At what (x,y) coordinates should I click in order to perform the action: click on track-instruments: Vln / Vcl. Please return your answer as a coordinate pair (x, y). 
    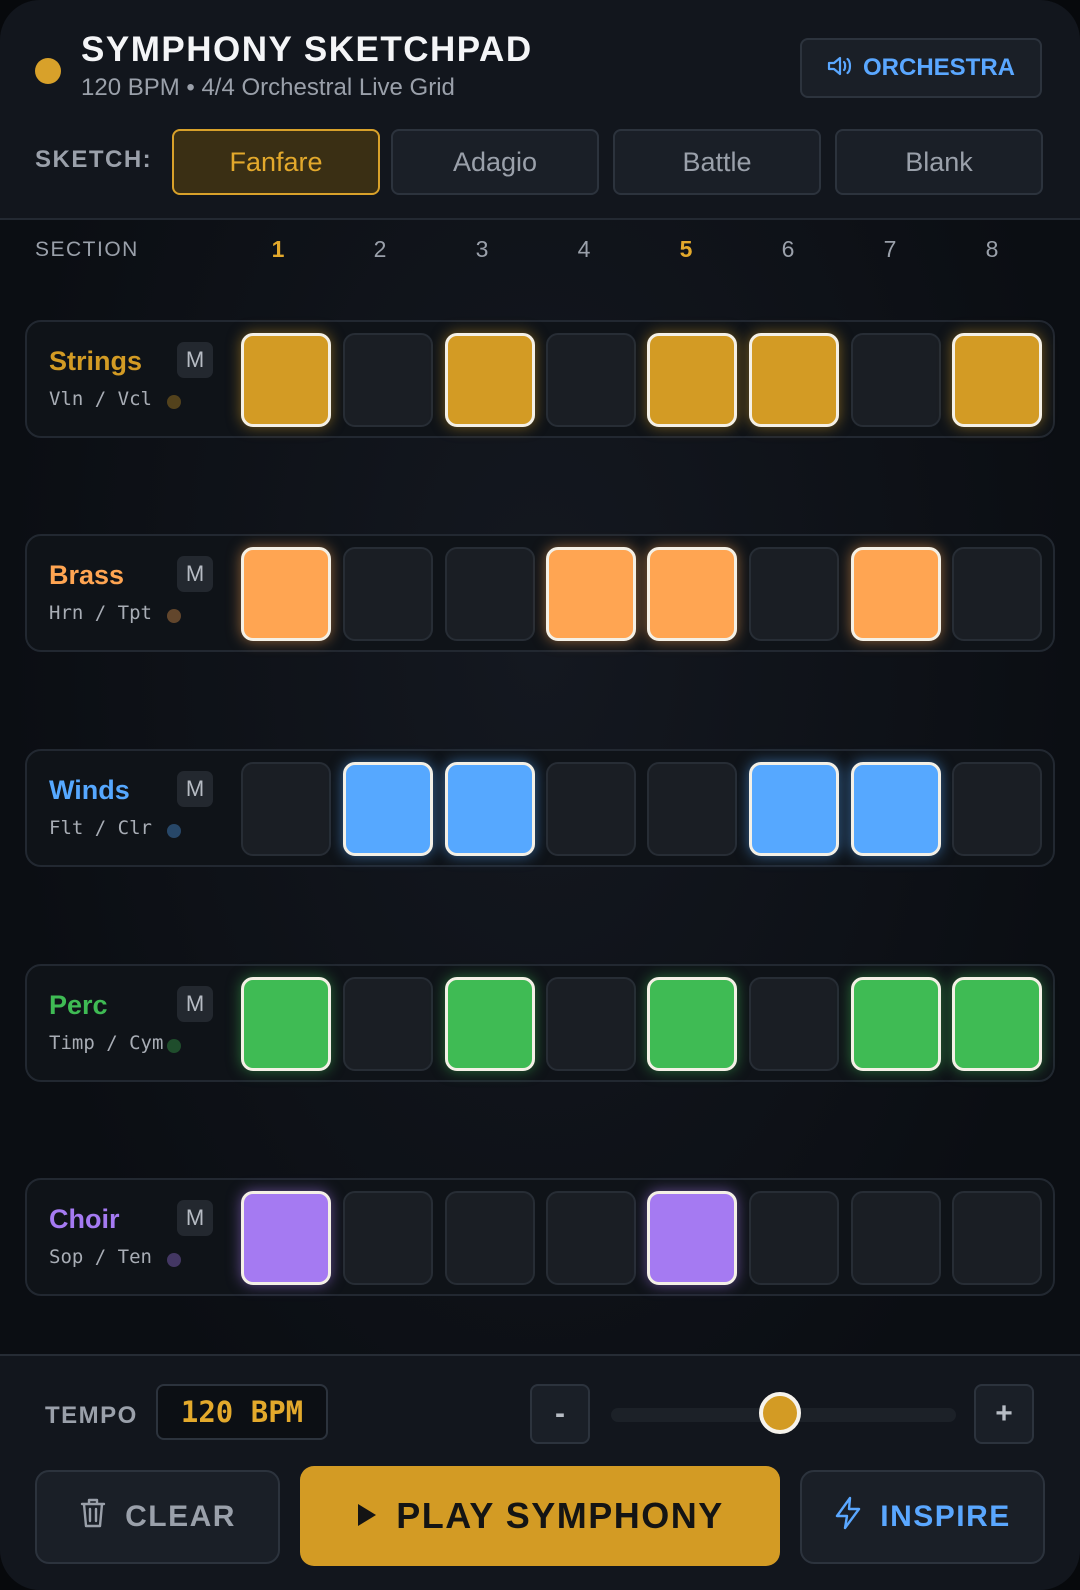
    Looking at the image, I should click on (100, 399).